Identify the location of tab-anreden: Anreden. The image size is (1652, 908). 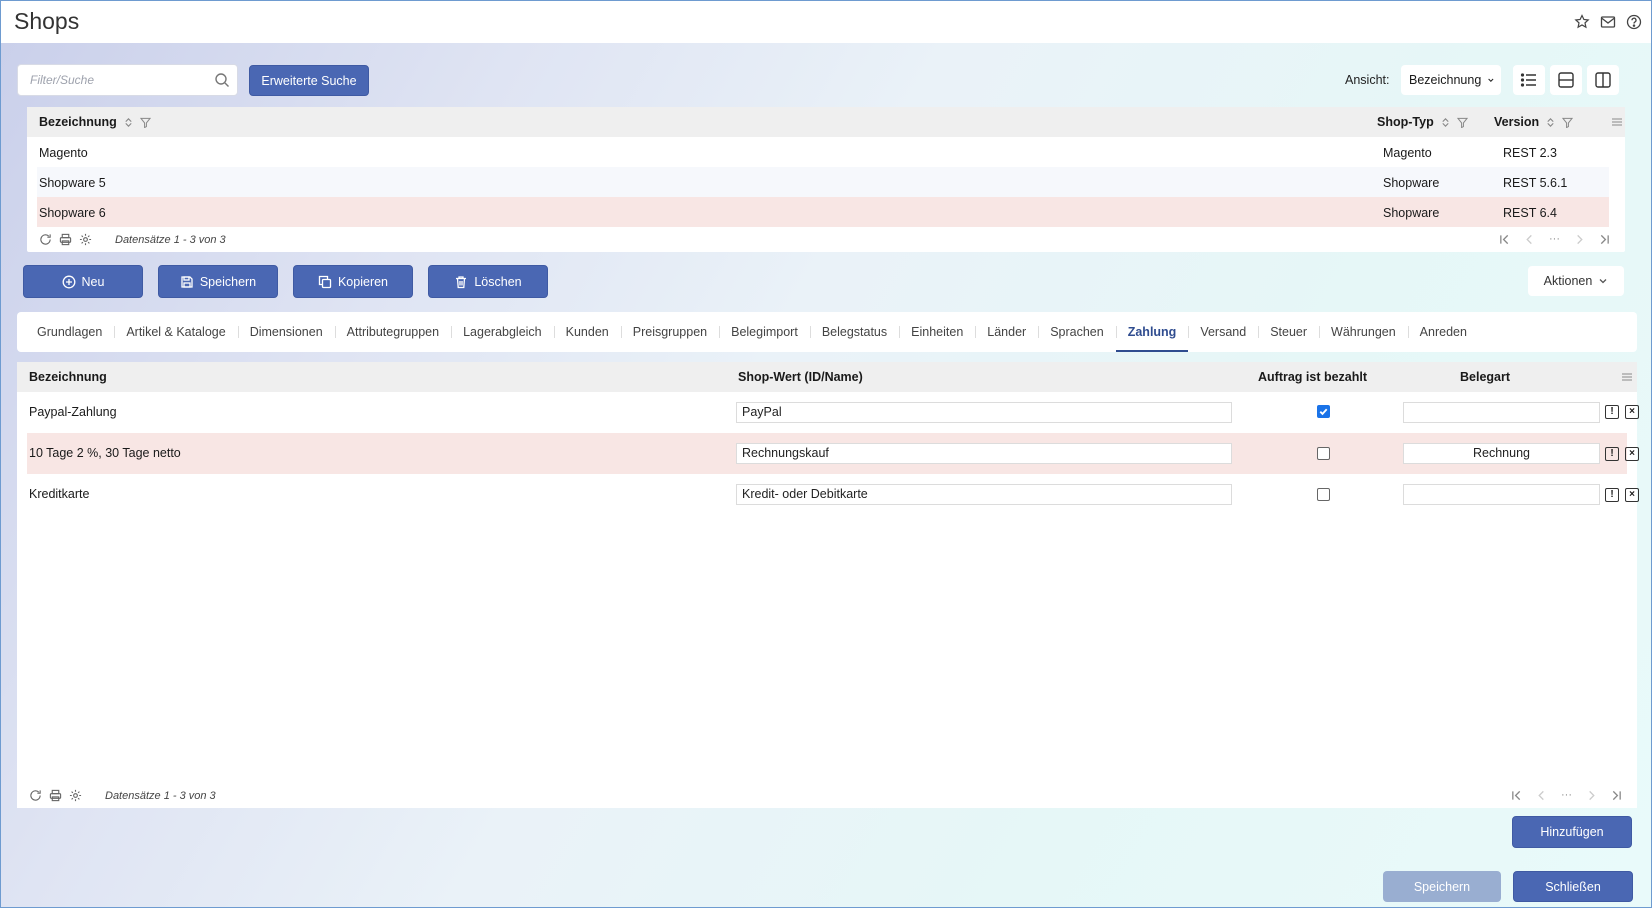
(1443, 332).